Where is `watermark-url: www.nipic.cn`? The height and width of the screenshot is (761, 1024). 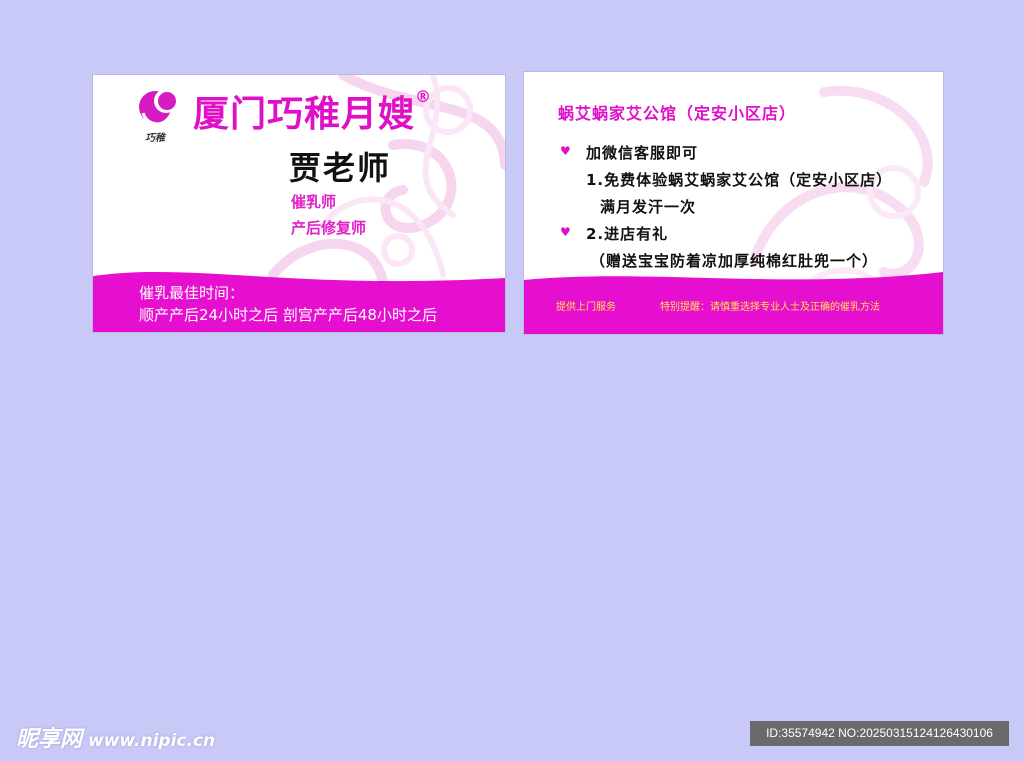 watermark-url: www.nipic.cn is located at coordinates (152, 741).